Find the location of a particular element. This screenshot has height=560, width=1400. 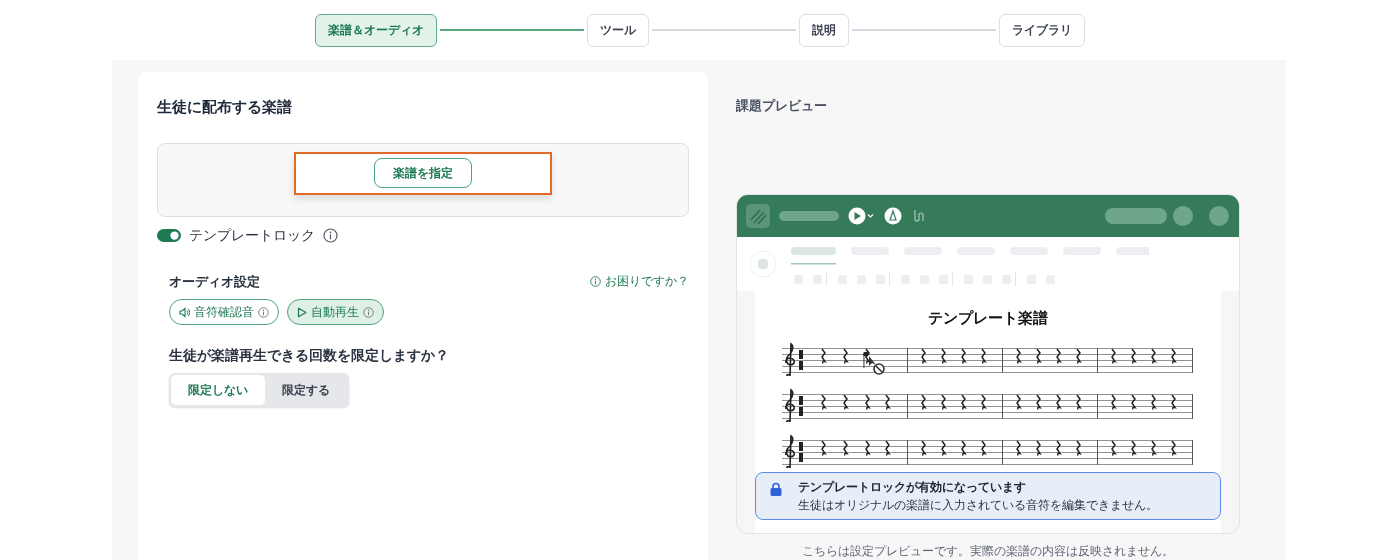

step-tab: 楽譜＆オーディオ is located at coordinates (376, 30).